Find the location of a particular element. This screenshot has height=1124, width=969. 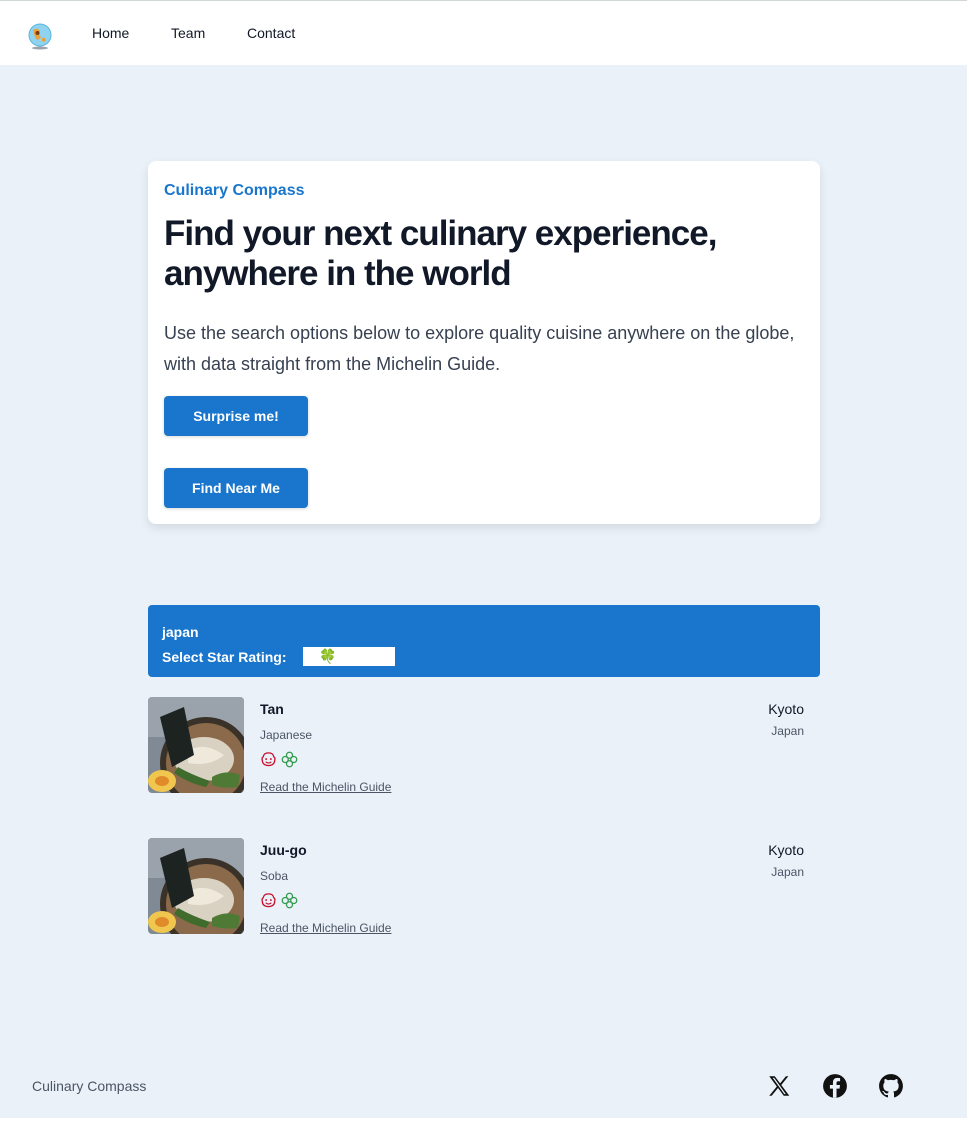

facebook-icon is located at coordinates (835, 1086).